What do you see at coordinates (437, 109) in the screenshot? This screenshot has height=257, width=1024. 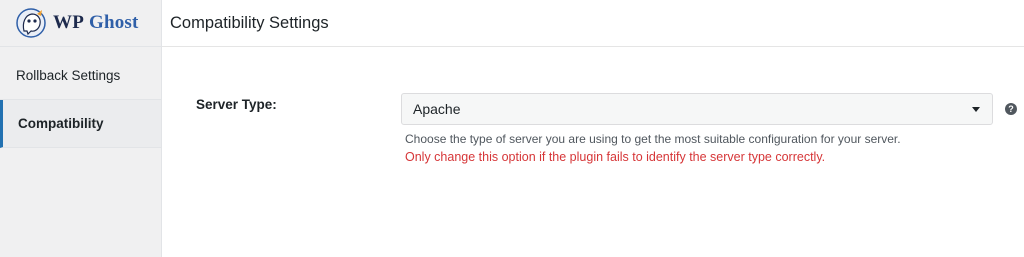 I see `server-type-selected-value: Apache` at bounding box center [437, 109].